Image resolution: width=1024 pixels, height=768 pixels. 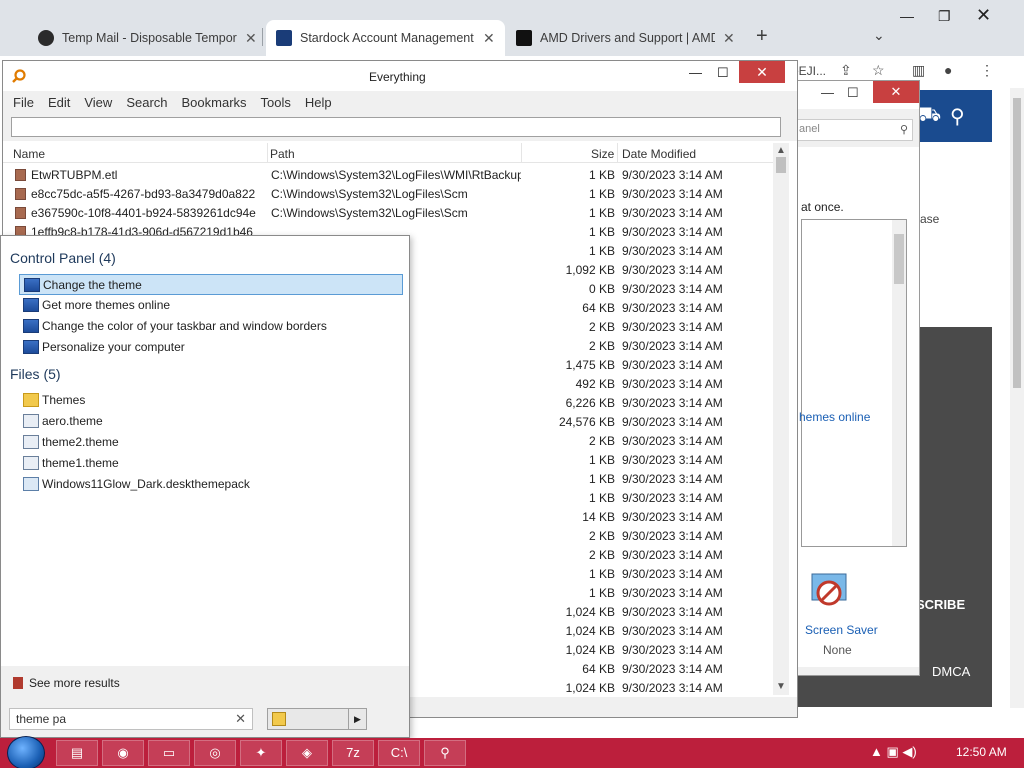 What do you see at coordinates (317, 719) in the screenshot?
I see `shutdown-button: ▶` at bounding box center [317, 719].